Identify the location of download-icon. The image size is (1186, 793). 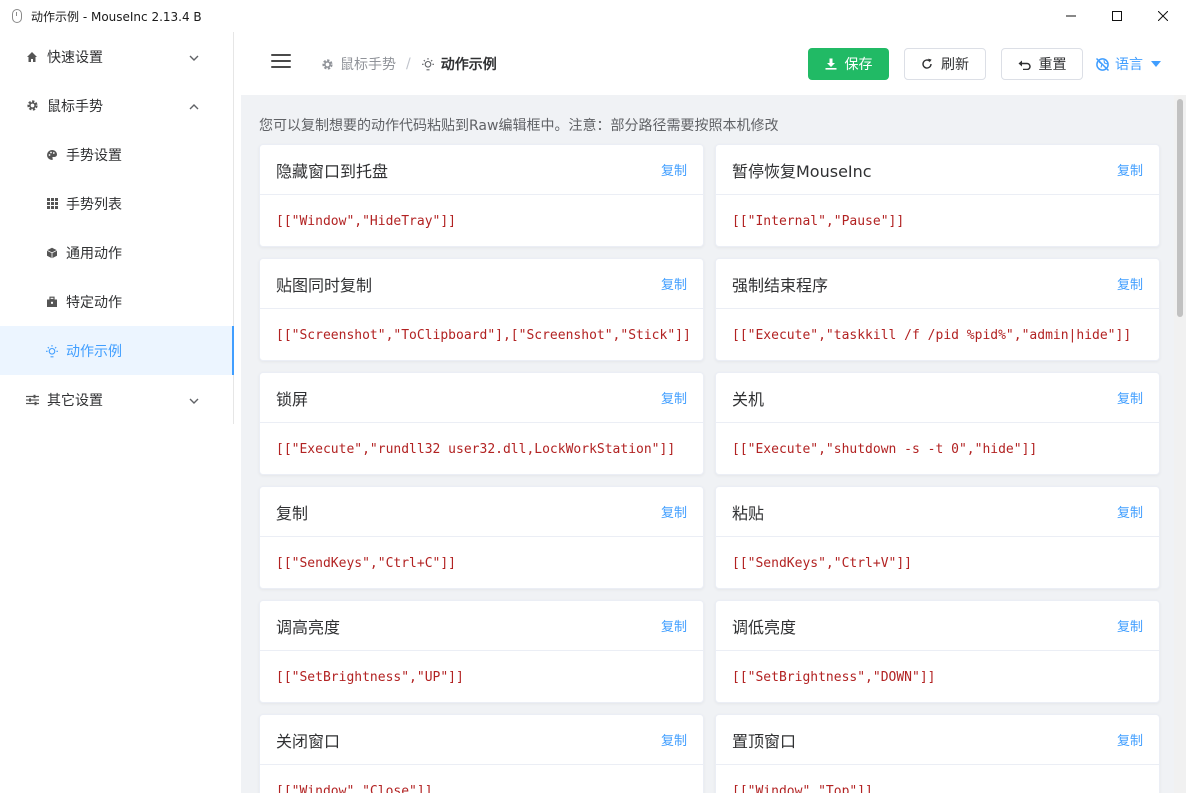
(830, 64).